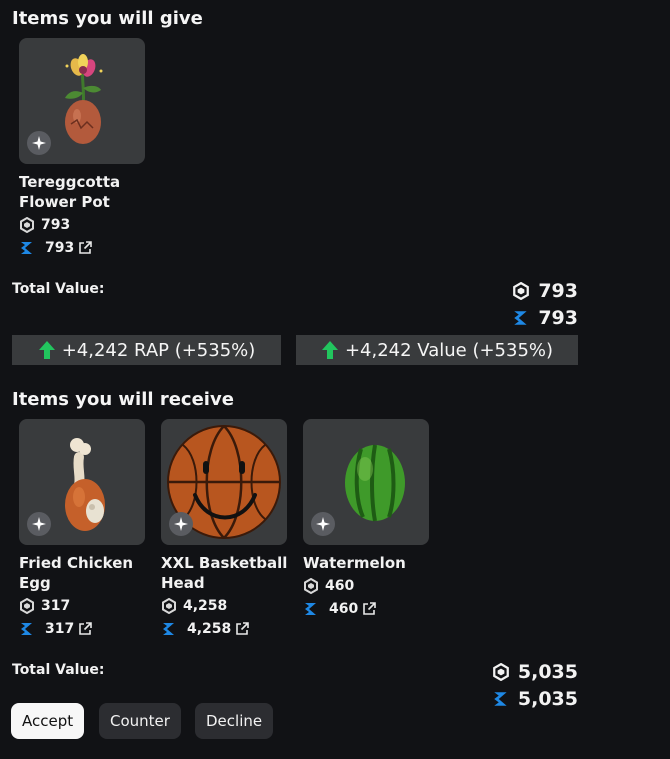 Image resolution: width=670 pixels, height=759 pixels. I want to click on receive-total-values: 5,035 5,035, so click(535, 685).